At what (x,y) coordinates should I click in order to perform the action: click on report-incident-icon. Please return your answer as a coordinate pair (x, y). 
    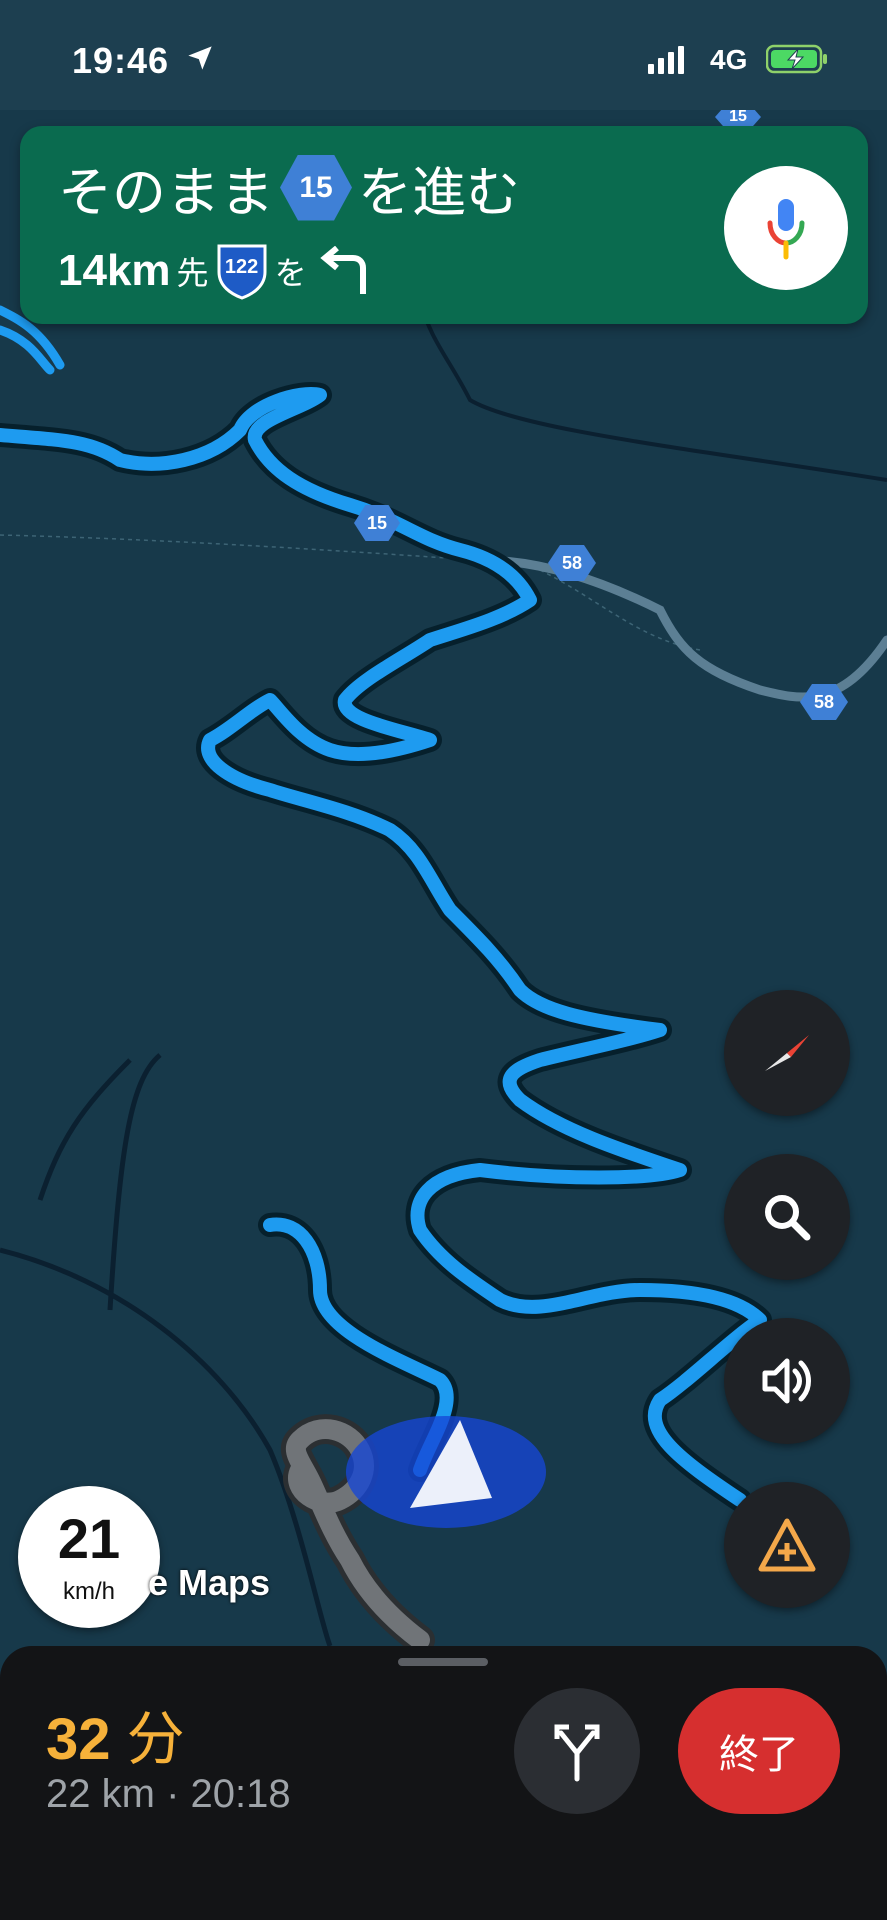
    Looking at the image, I should click on (787, 1545).